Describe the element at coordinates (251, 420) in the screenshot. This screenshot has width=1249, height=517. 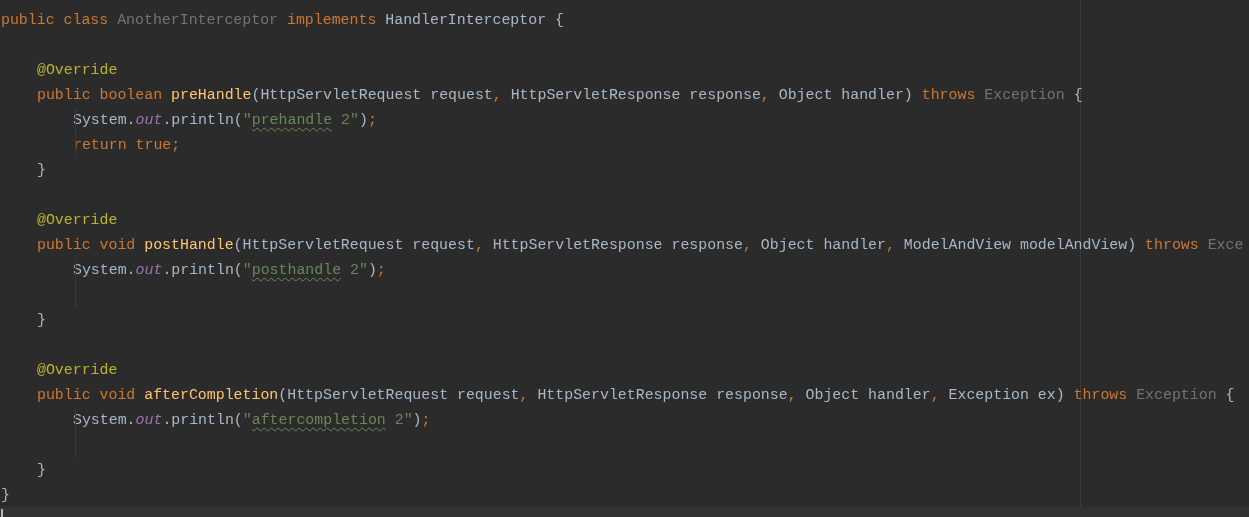
I see `code-line: System.out.println("aftercompletion 2");` at that location.